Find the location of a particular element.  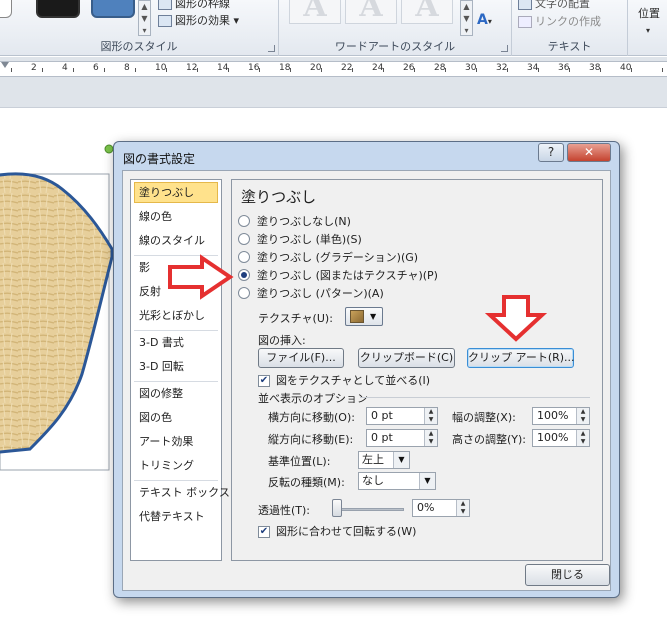

indent-marker-icon is located at coordinates (5, 65).